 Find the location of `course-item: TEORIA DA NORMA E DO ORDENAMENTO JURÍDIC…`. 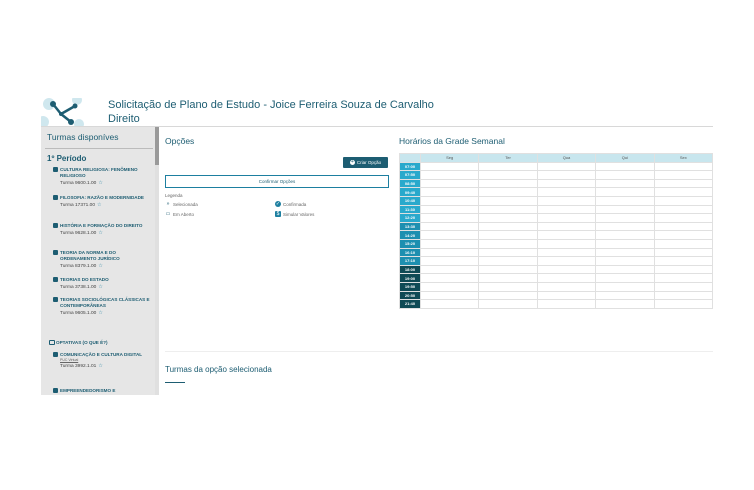

course-item: TEORIA DA NORMA E DO ORDENAMENTO JURÍDIC… is located at coordinates (103, 259).